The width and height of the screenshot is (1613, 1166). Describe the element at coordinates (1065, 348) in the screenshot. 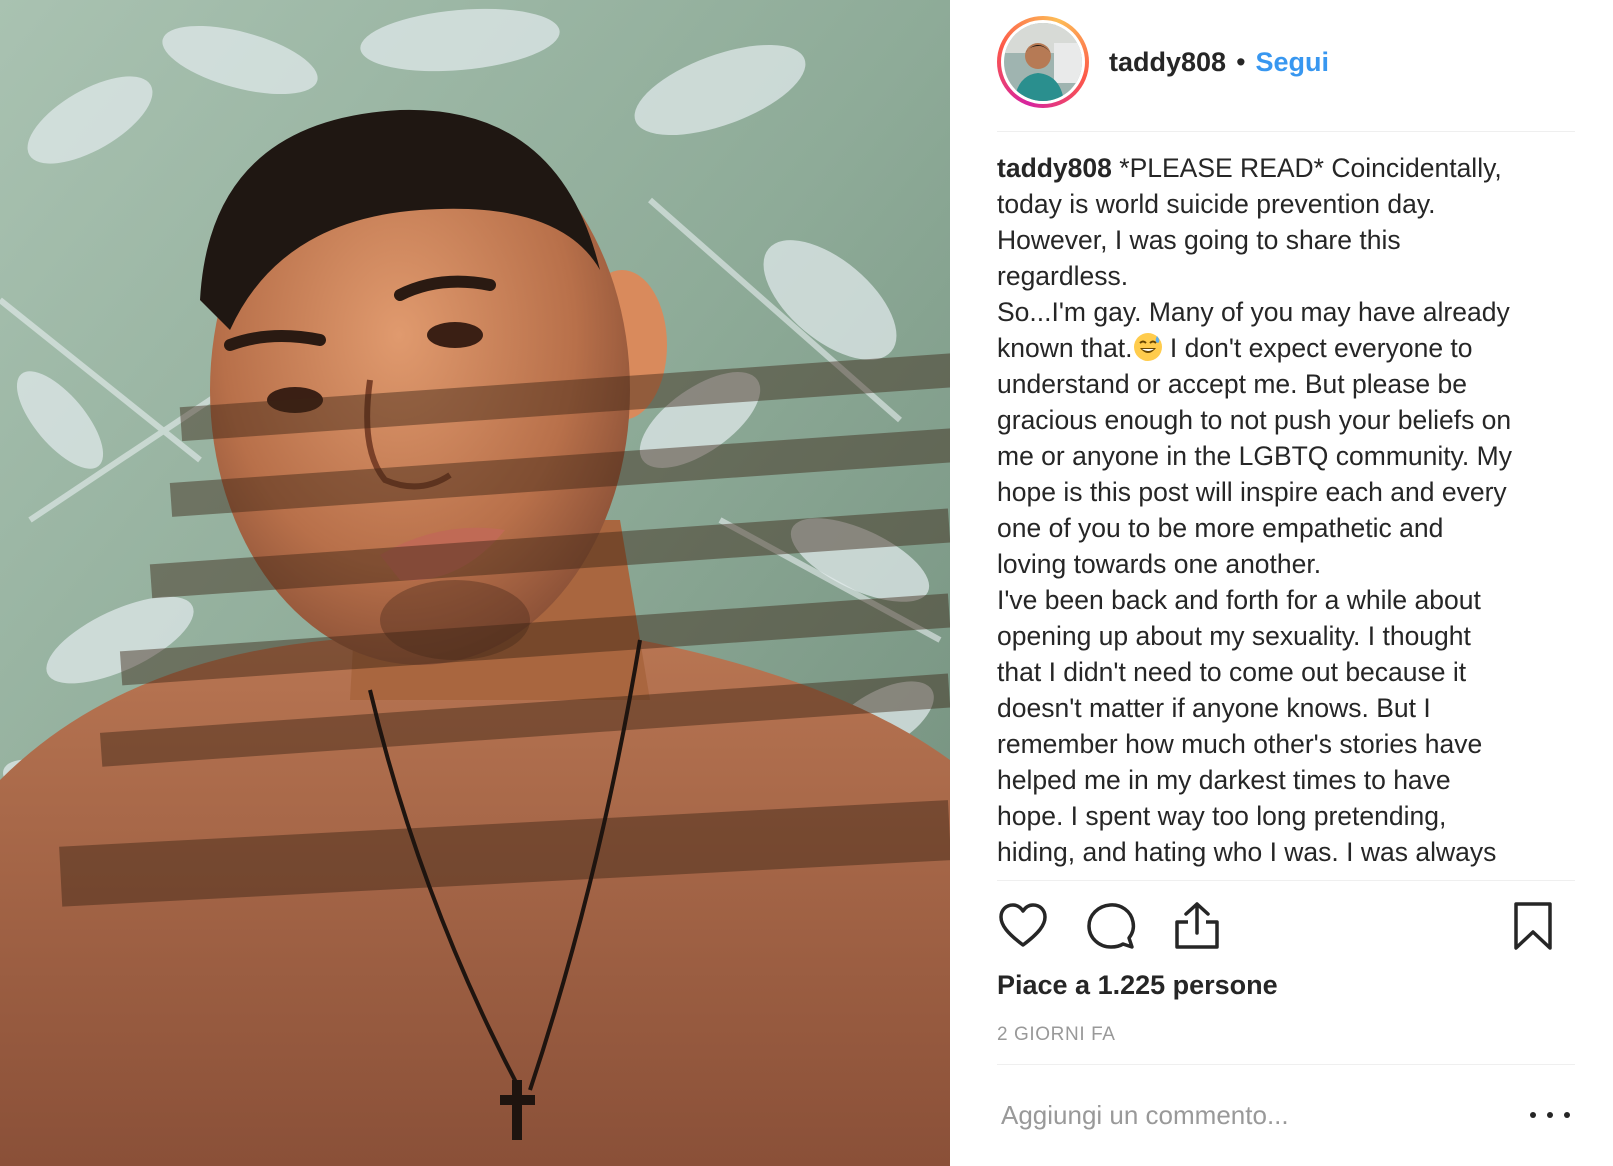

I see `caption-text: known that.` at that location.